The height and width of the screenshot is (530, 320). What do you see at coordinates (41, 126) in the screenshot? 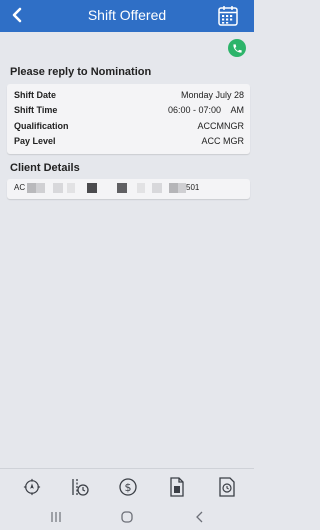
I see `qualification-label: Qualification` at bounding box center [41, 126].